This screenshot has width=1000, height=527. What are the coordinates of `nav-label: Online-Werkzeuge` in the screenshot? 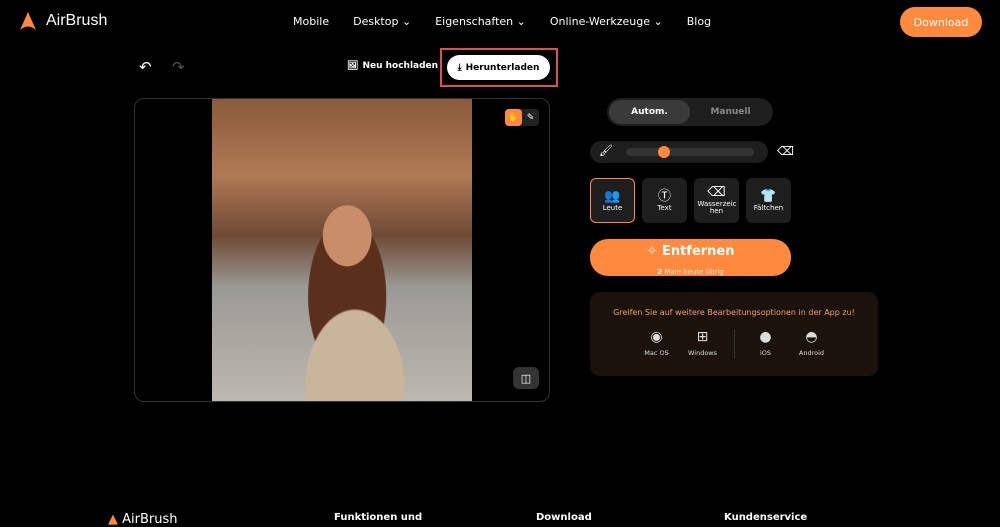 It's located at (600, 21).